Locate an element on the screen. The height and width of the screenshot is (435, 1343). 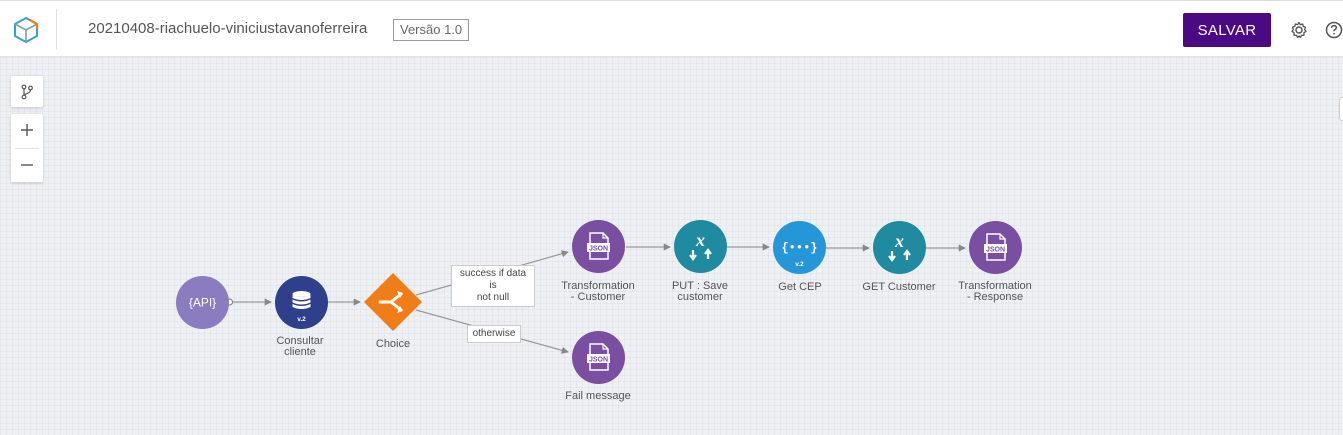
flow-connectors is located at coordinates (595, 298).